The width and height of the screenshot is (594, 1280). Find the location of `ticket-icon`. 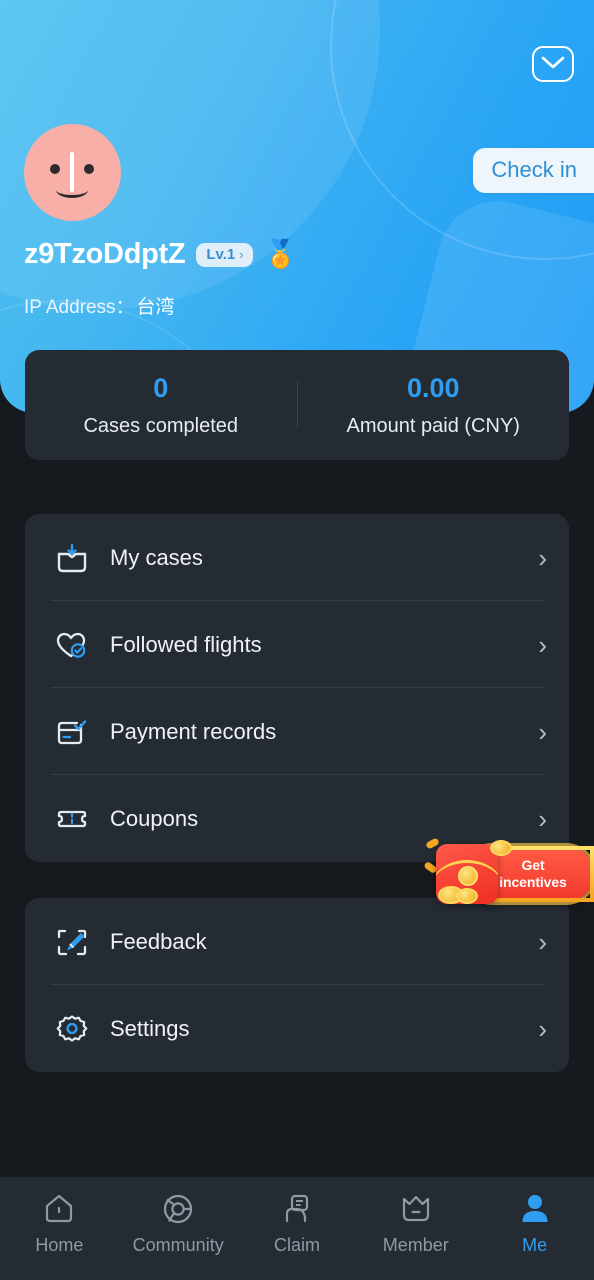

ticket-icon is located at coordinates (72, 819).